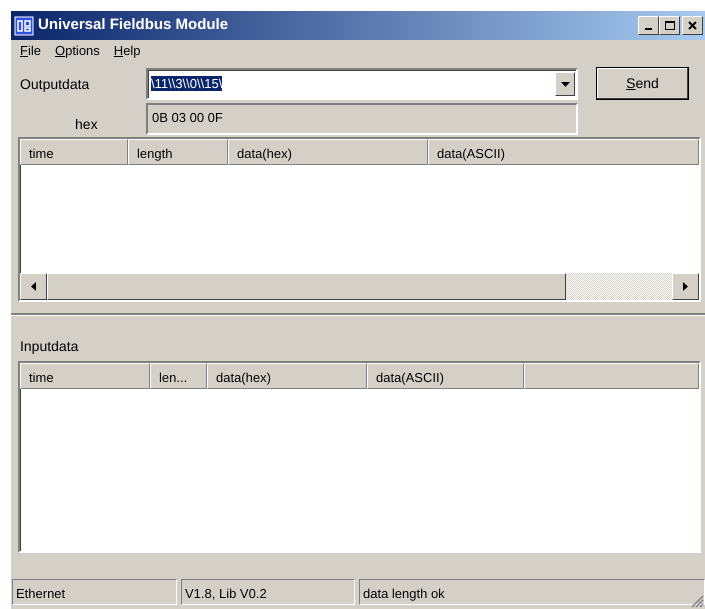 The image size is (705, 609). I want to click on menu-item: File, so click(30, 51).